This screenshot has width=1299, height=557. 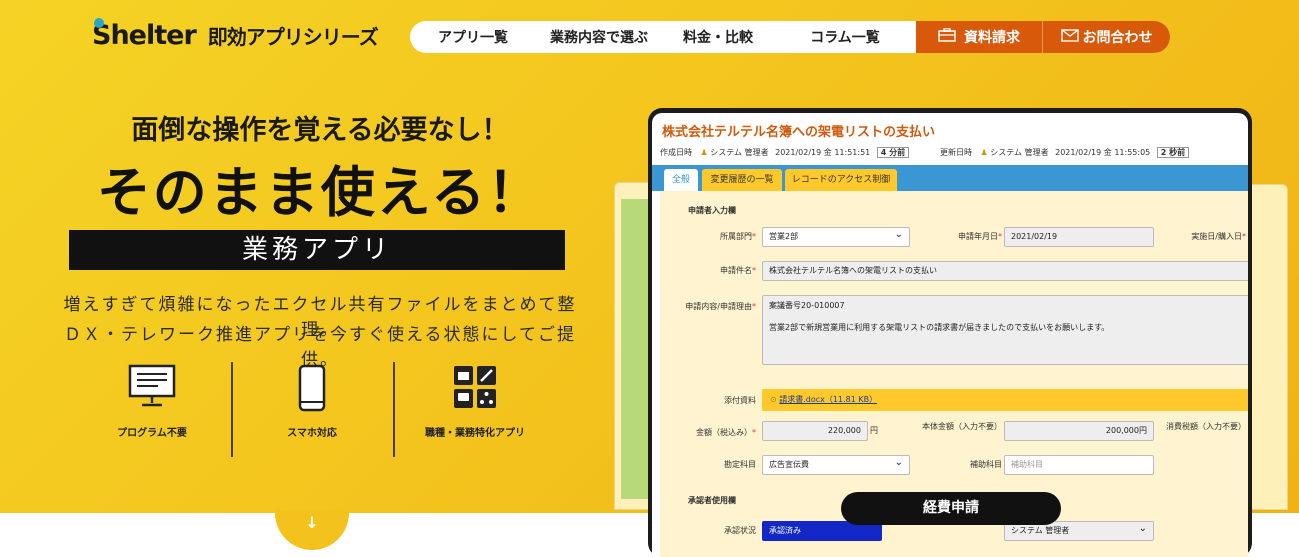 I want to click on subaccount-label: 補助科目, so click(x=986, y=464).